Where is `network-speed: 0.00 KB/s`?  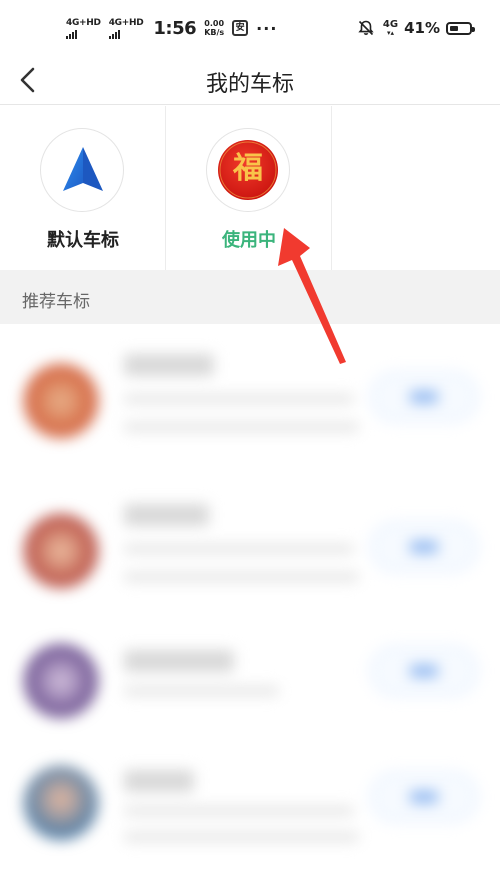
network-speed: 0.00 KB/s is located at coordinates (214, 28).